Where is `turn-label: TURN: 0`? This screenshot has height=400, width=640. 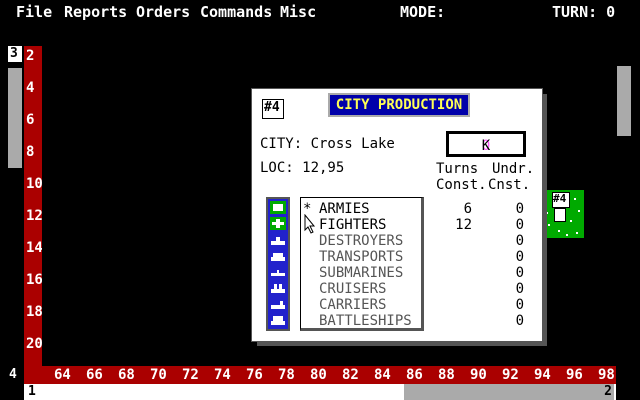 turn-label: TURN: 0 is located at coordinates (584, 12).